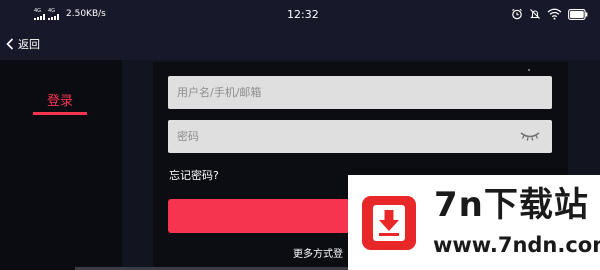  I want to click on status-bar: 4G 4G 2.50KB/s 12:32, so click(300, 14).